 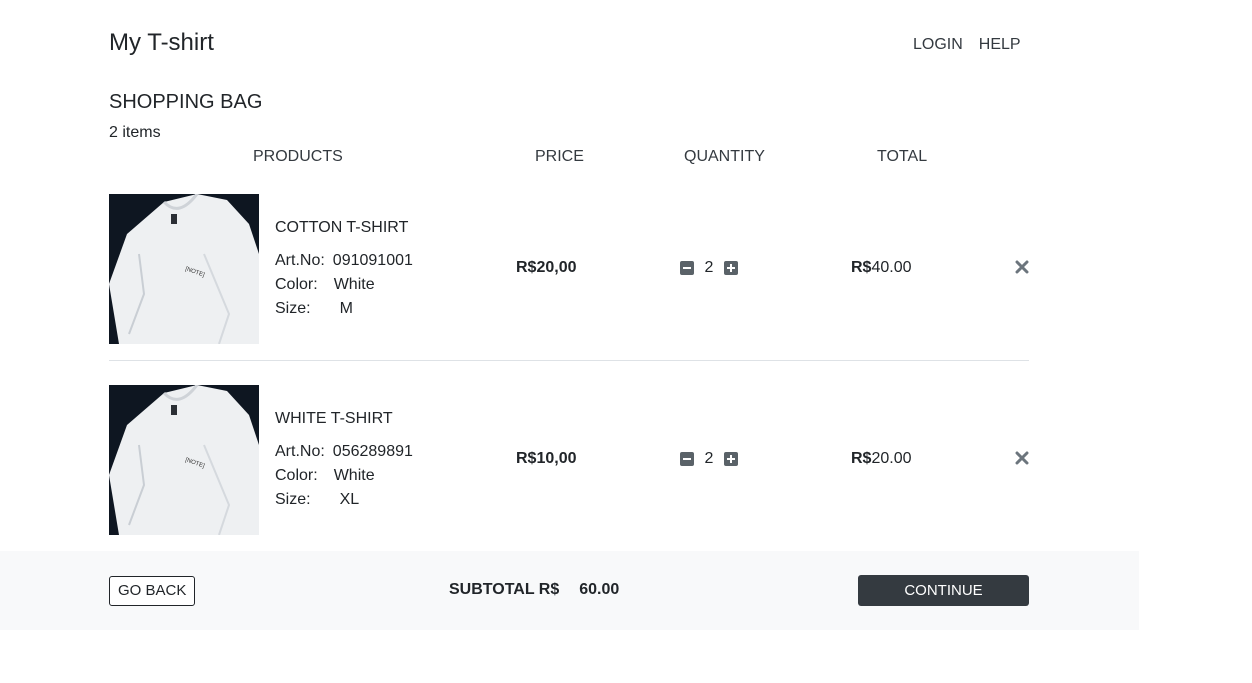 What do you see at coordinates (546, 267) in the screenshot?
I see `unit-price: R$20,00` at bounding box center [546, 267].